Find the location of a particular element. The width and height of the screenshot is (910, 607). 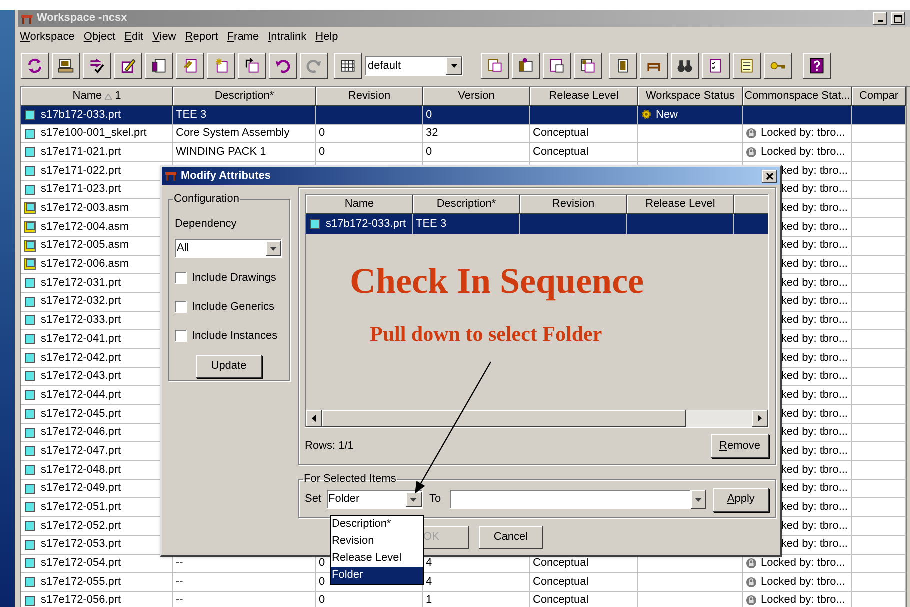

file-name: s17e172-041.prt is located at coordinates (81, 339).